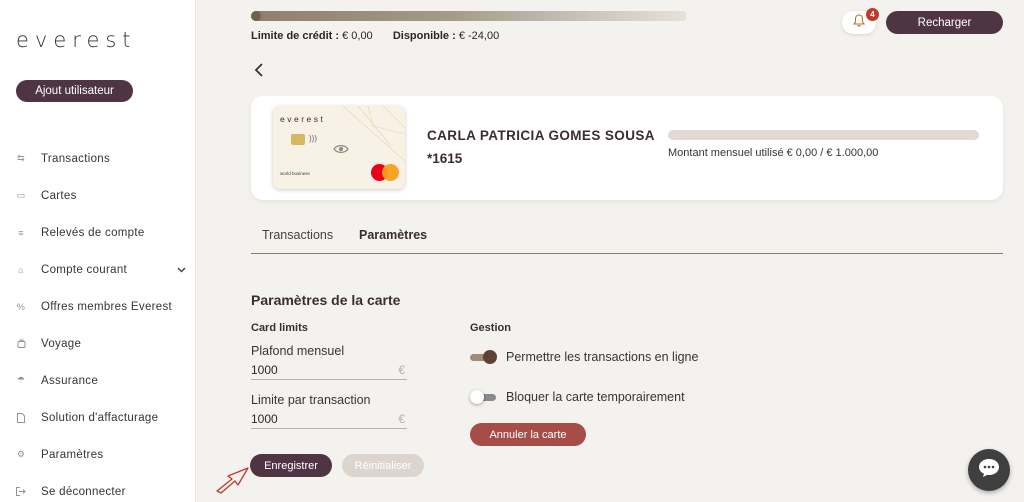  What do you see at coordinates (393, 235) in the screenshot?
I see `tab-settings: Paramètres` at bounding box center [393, 235].